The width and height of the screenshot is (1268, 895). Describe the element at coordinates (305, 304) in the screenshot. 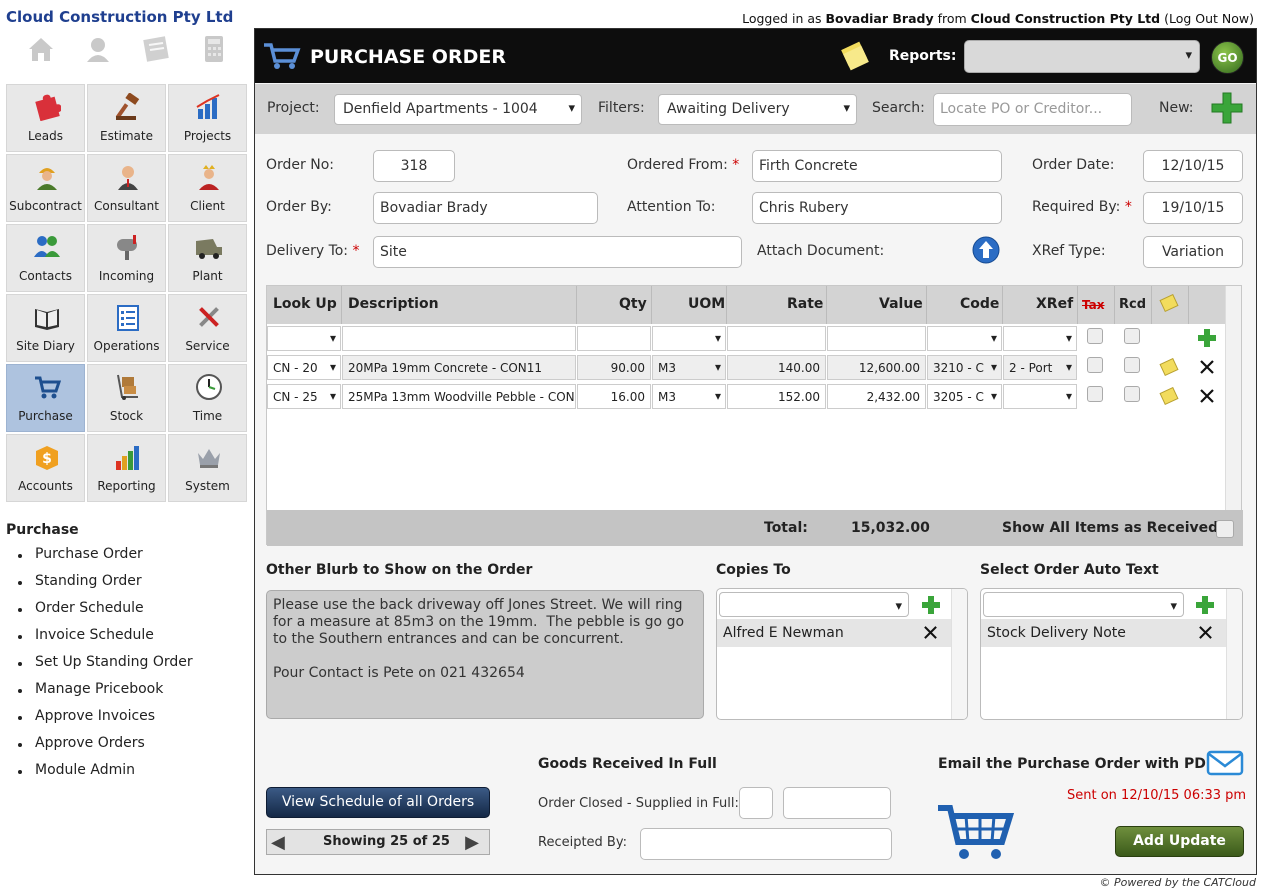

I see `col-lookup: Look Up` at that location.